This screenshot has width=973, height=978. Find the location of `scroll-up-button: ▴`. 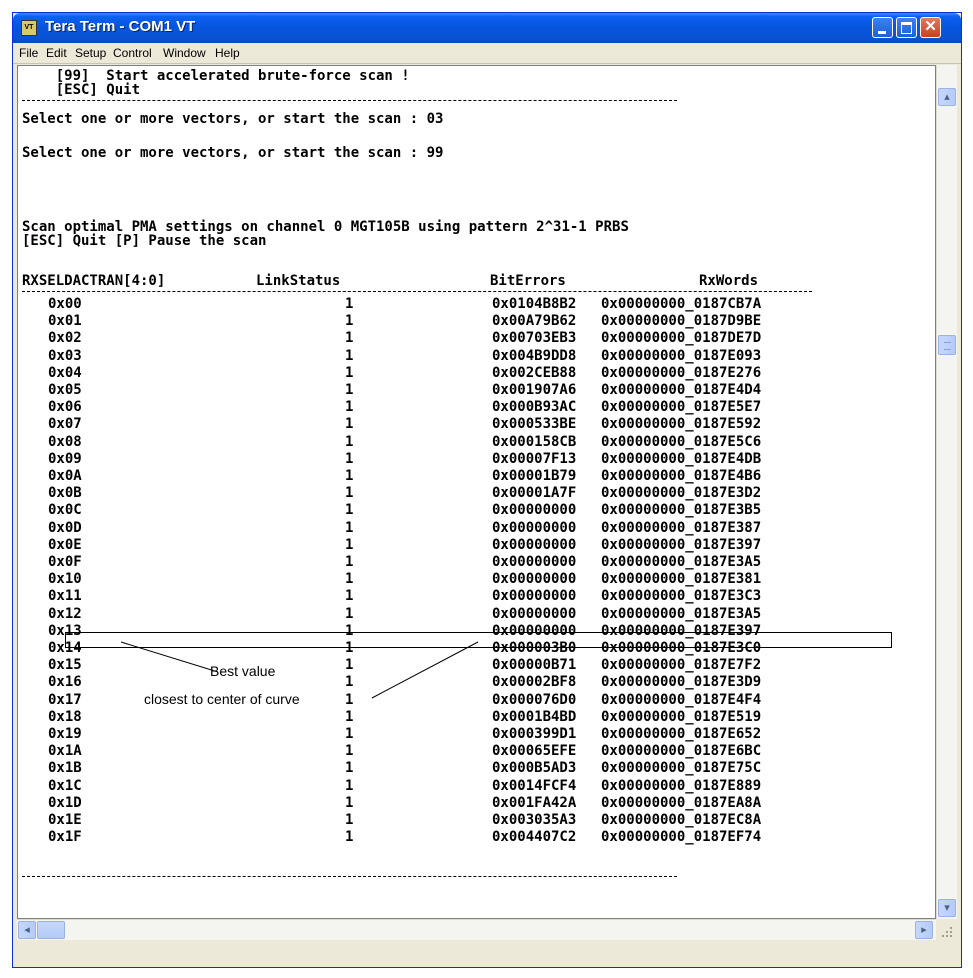

scroll-up-button: ▴ is located at coordinates (947, 97).